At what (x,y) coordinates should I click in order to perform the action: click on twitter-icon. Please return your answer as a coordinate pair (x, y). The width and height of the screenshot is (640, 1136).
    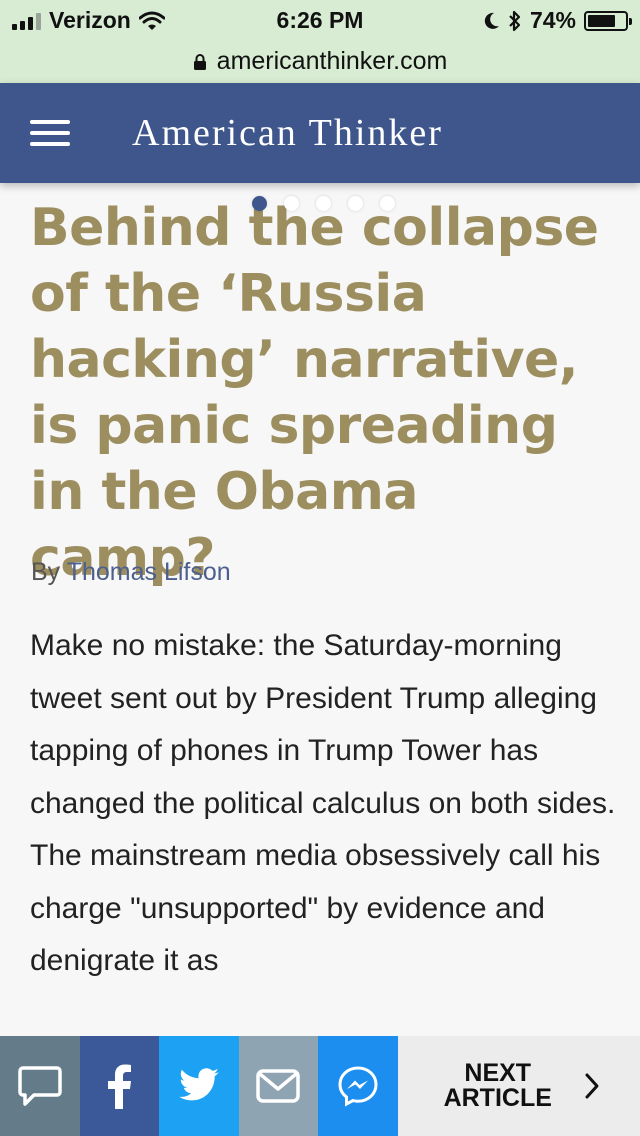
    Looking at the image, I should click on (198, 1084).